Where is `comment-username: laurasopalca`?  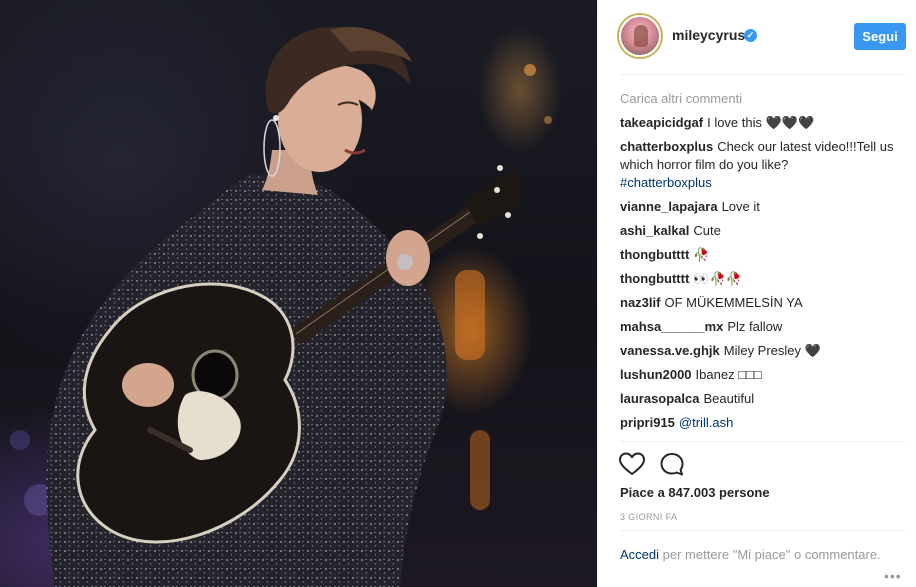
comment-username: laurasopalca is located at coordinates (660, 398).